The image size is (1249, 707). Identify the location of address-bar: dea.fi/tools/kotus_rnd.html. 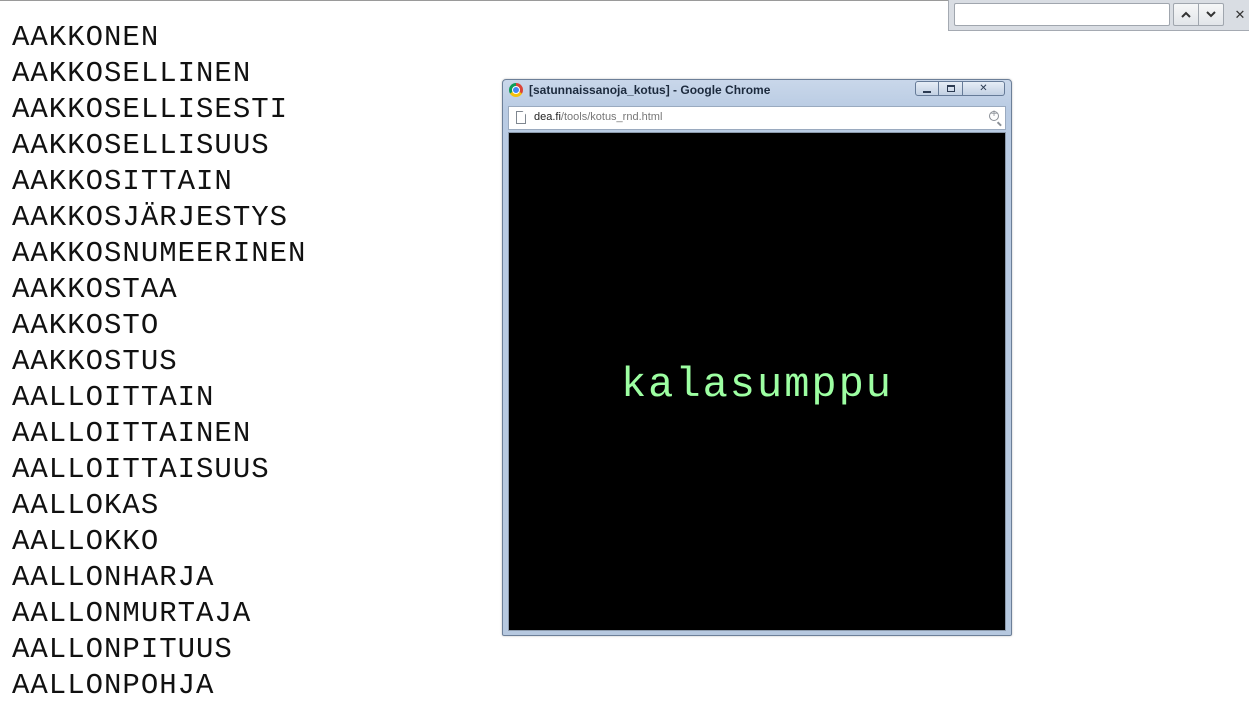
(757, 118).